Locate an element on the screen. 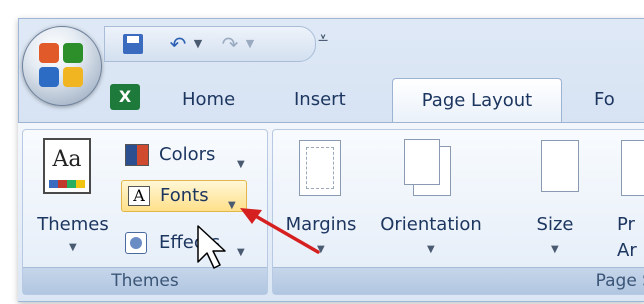 The height and width of the screenshot is (304, 644). size-icon is located at coordinates (560, 166).